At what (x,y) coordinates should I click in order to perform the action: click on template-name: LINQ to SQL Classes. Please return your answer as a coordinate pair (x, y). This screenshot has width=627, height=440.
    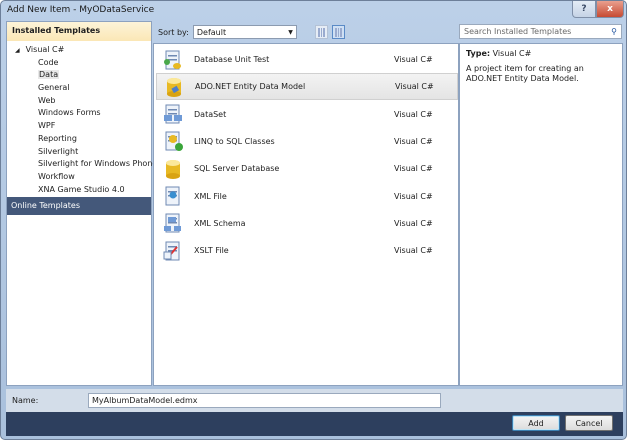
    Looking at the image, I should click on (234, 141).